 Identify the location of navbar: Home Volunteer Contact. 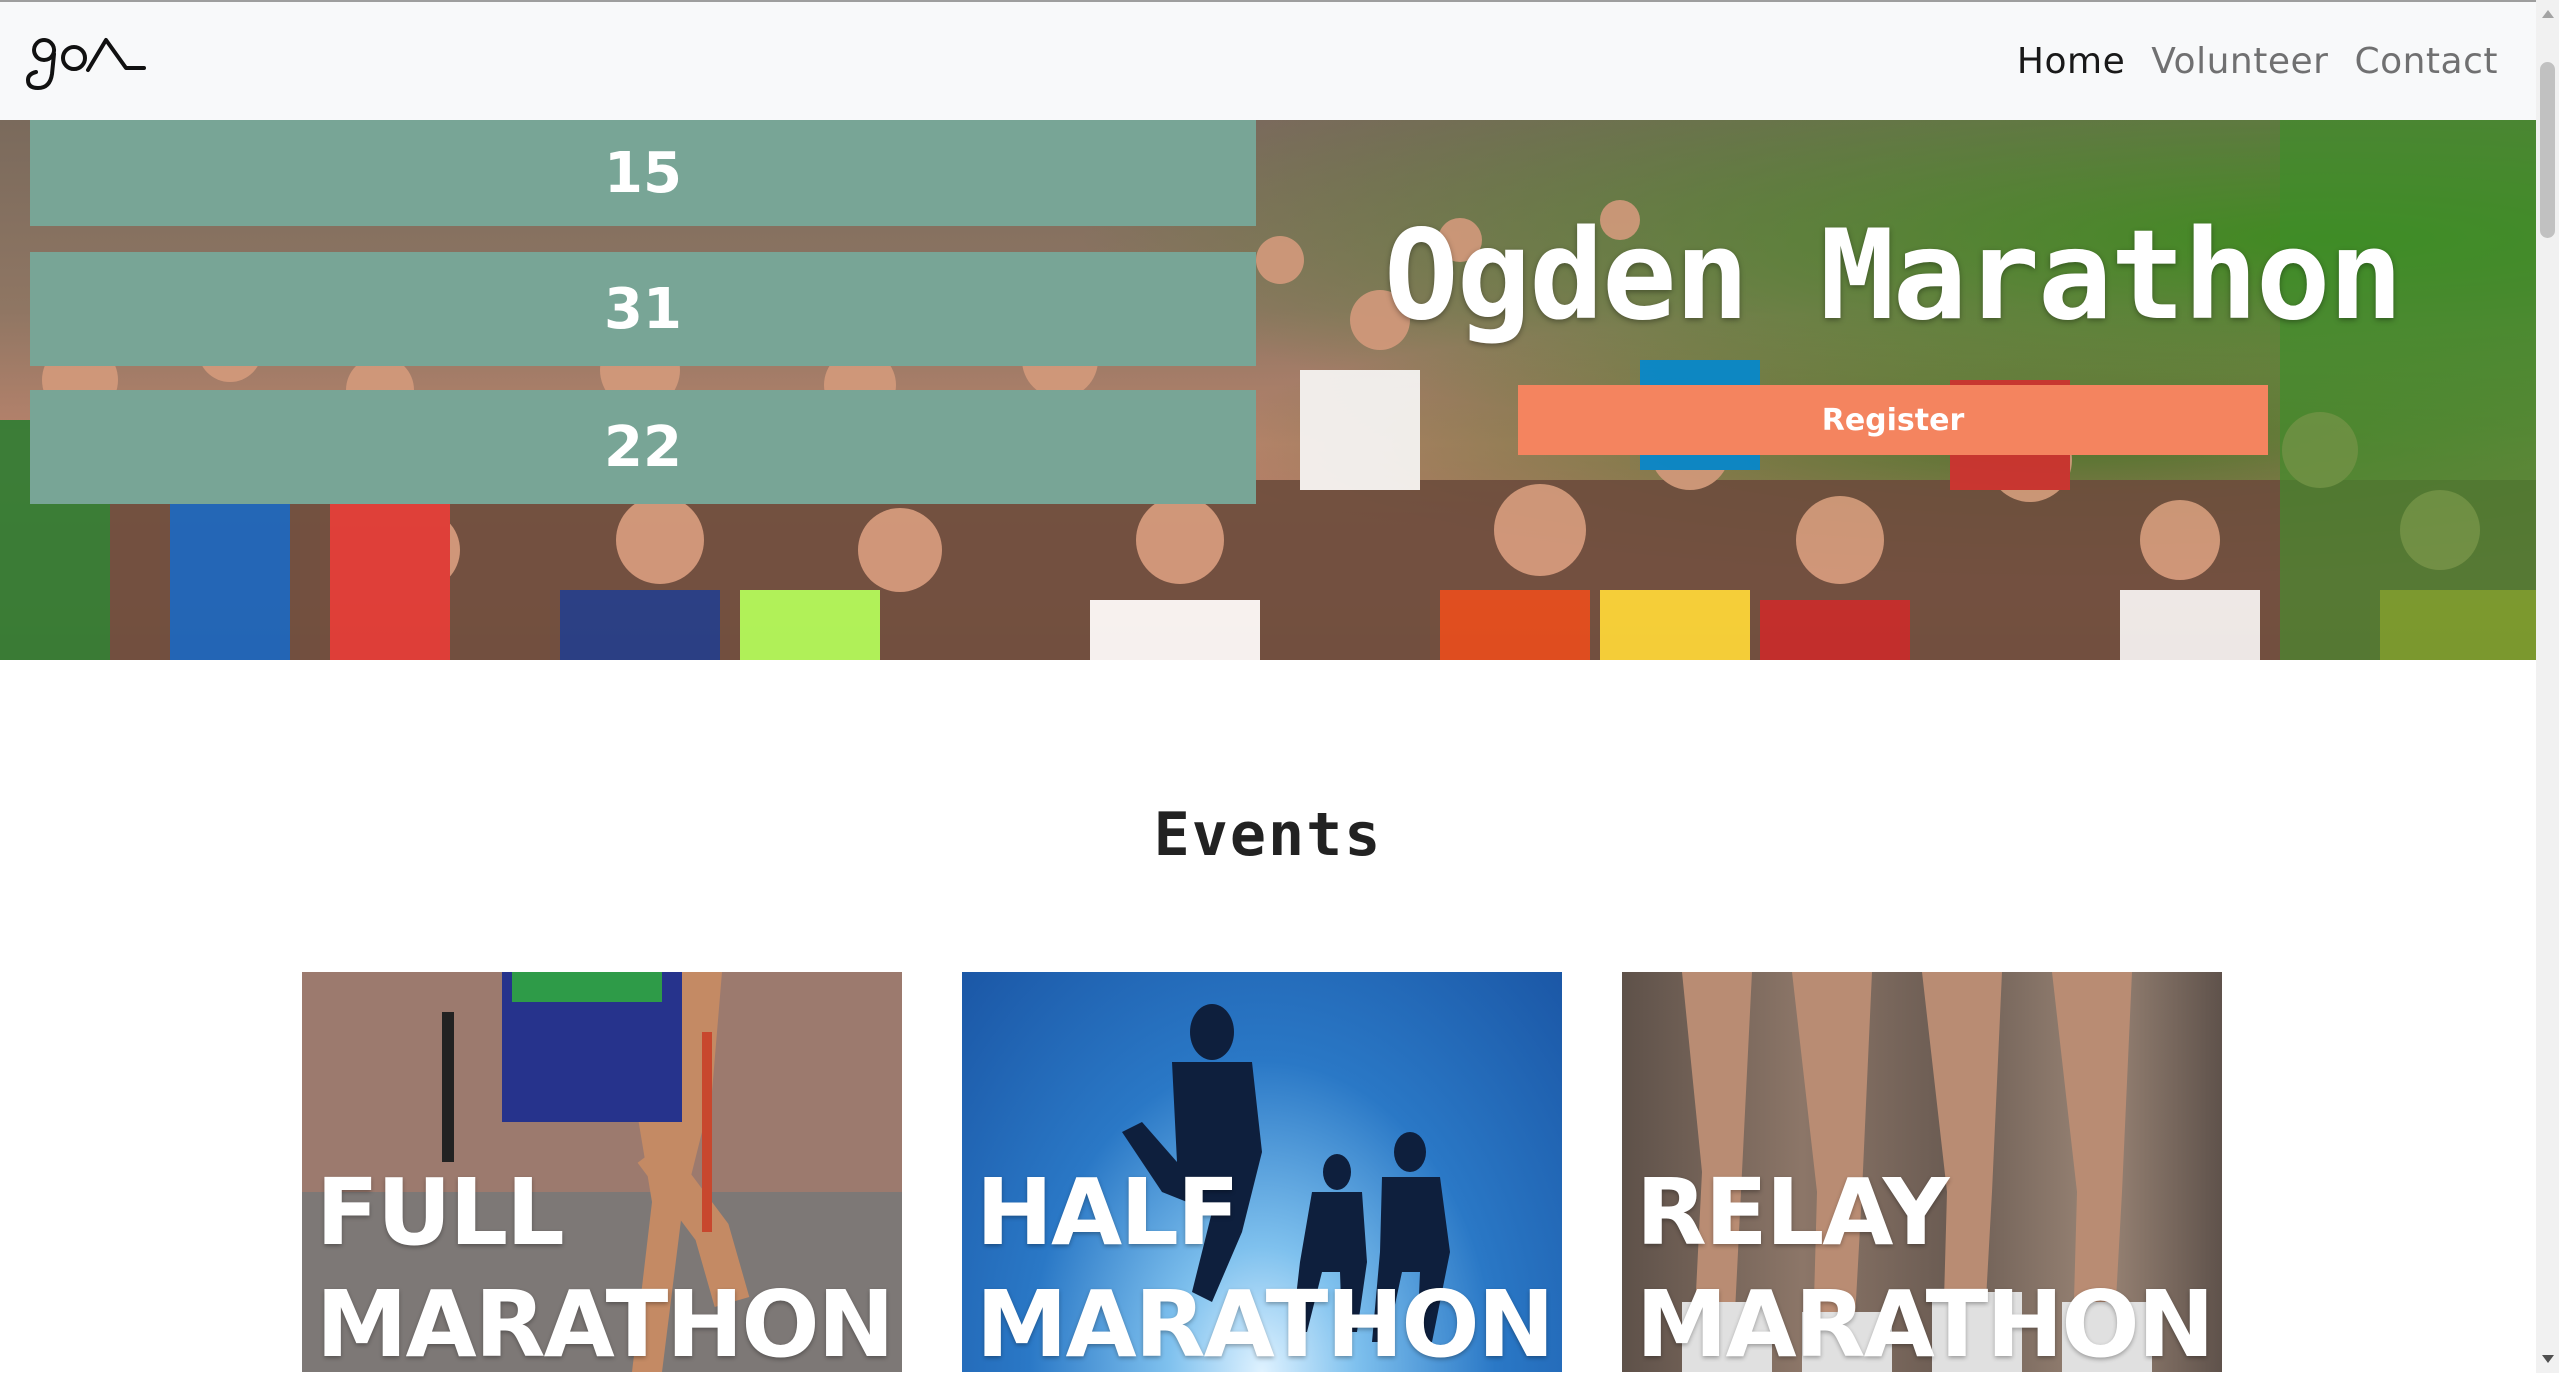
(1268, 61).